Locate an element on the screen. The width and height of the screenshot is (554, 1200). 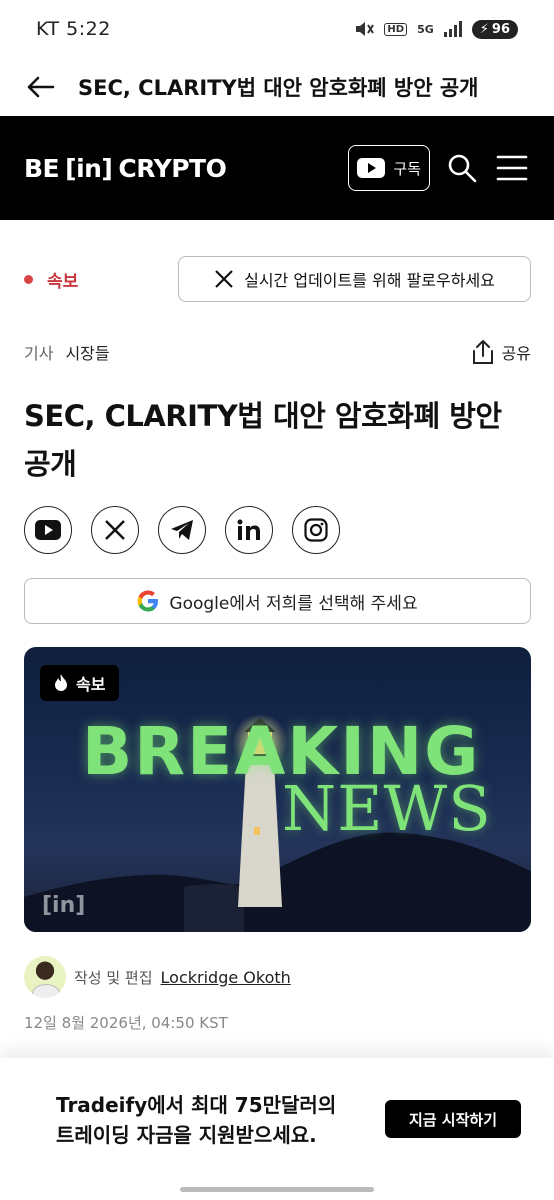
google-preferred-source-button: Google에서 저희를 선택해 주세요 is located at coordinates (277, 601).